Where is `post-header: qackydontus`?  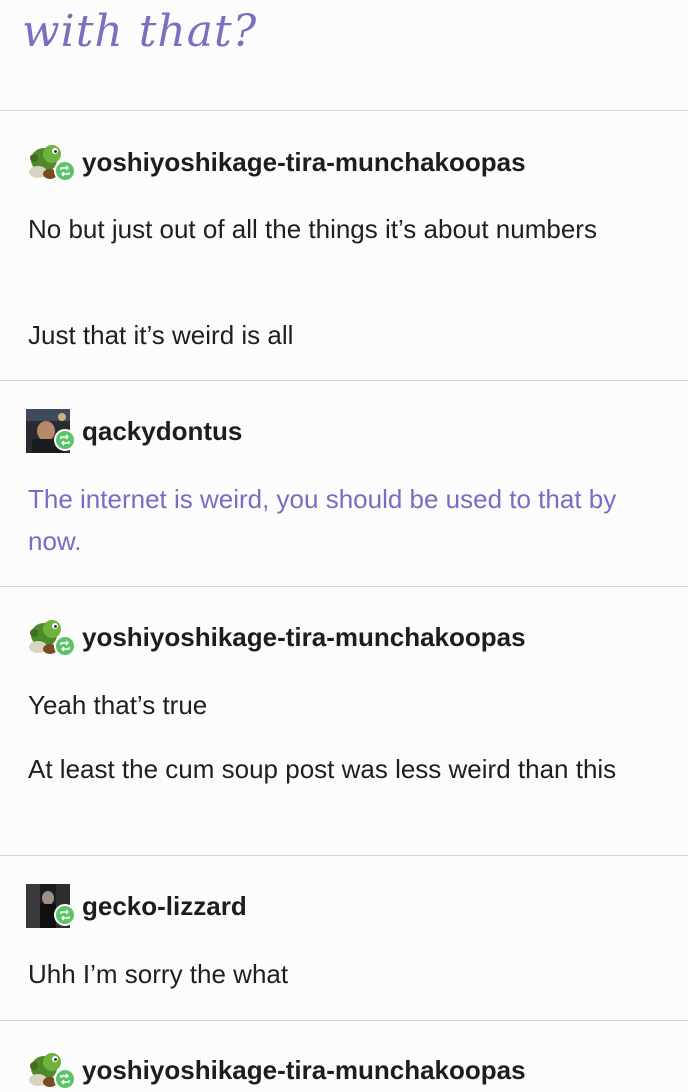
post-header: qackydontus is located at coordinates (134, 431).